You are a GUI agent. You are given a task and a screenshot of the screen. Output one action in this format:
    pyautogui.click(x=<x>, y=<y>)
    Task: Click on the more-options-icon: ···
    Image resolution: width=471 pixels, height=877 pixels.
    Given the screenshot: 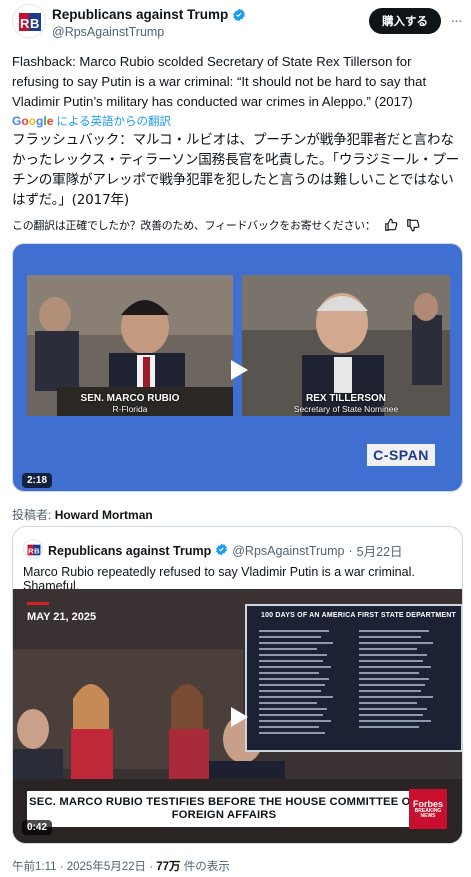 What is the action you would take?
    pyautogui.click(x=456, y=20)
    